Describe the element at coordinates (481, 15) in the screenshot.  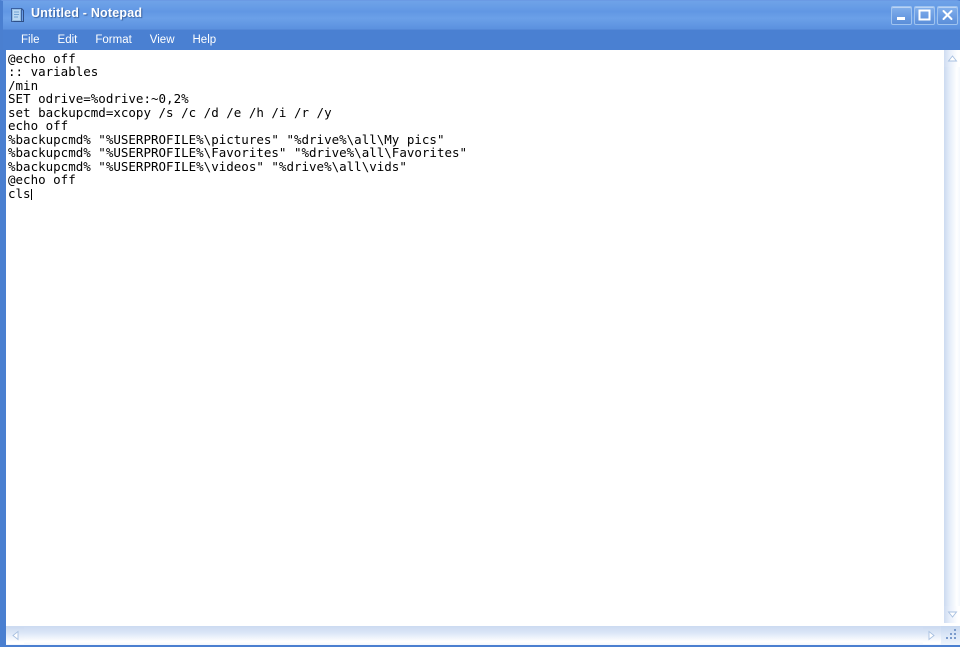
I see `title-bar: Untitled - Notepad` at that location.